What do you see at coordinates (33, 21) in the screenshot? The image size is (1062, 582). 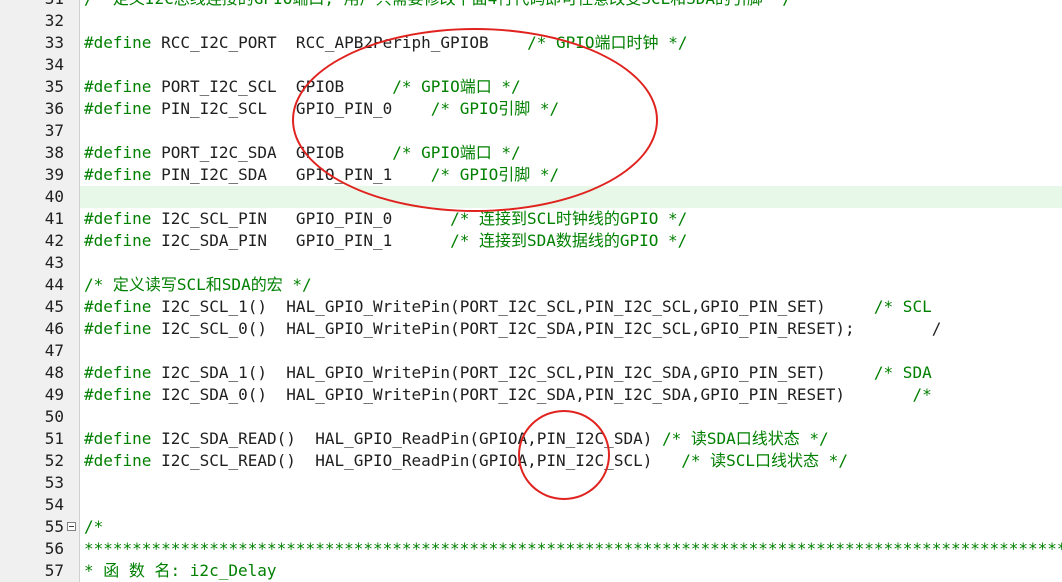 I see `line-number: 32` at bounding box center [33, 21].